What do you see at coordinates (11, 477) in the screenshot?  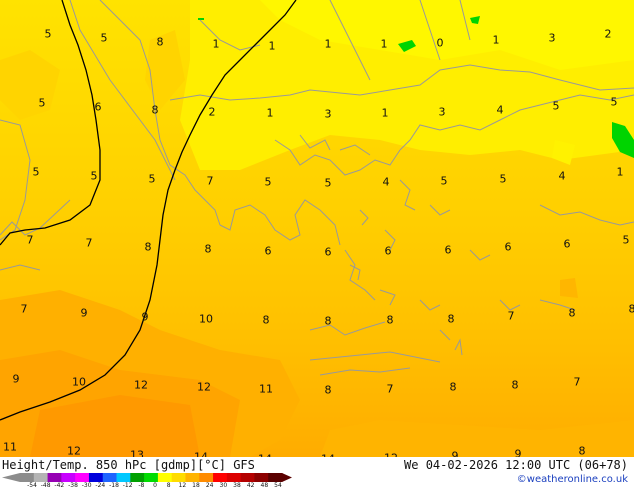 I see `scale-arrow-left` at bounding box center [11, 477].